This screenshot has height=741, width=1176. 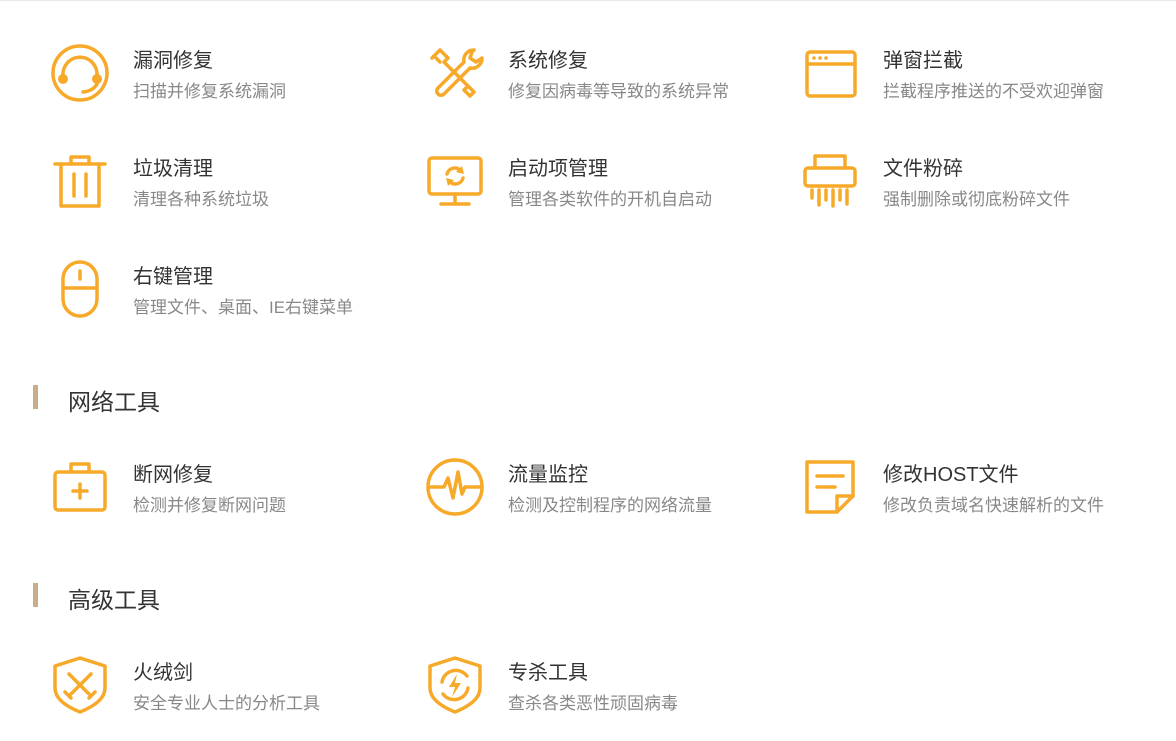 I want to click on shredder-icon, so click(x=830, y=181).